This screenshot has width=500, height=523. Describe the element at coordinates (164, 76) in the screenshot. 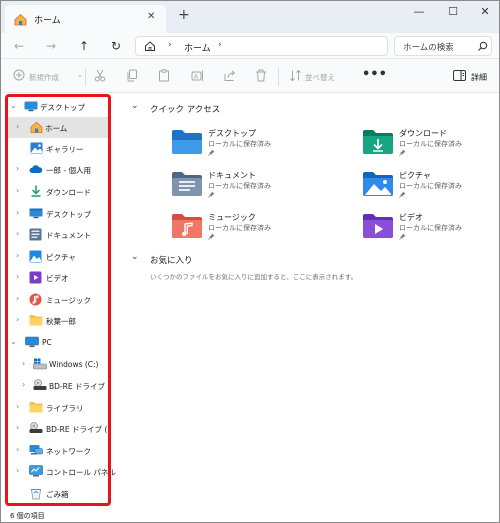

I see `paste-icon` at that location.